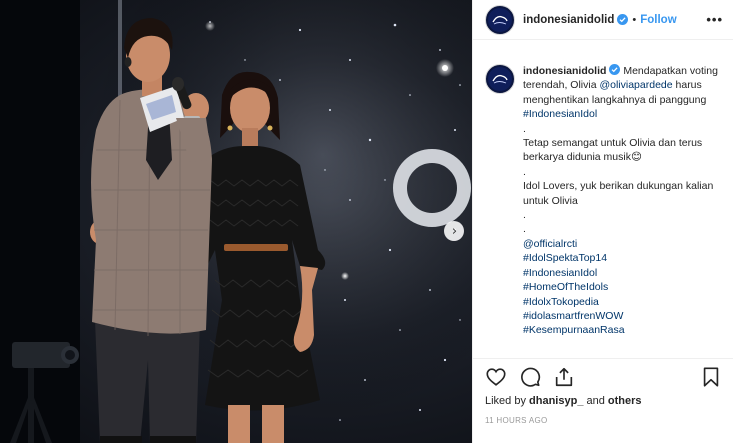  What do you see at coordinates (621, 316) in the screenshot?
I see `tag-link: #idolasmartfrenWOW` at bounding box center [621, 316].